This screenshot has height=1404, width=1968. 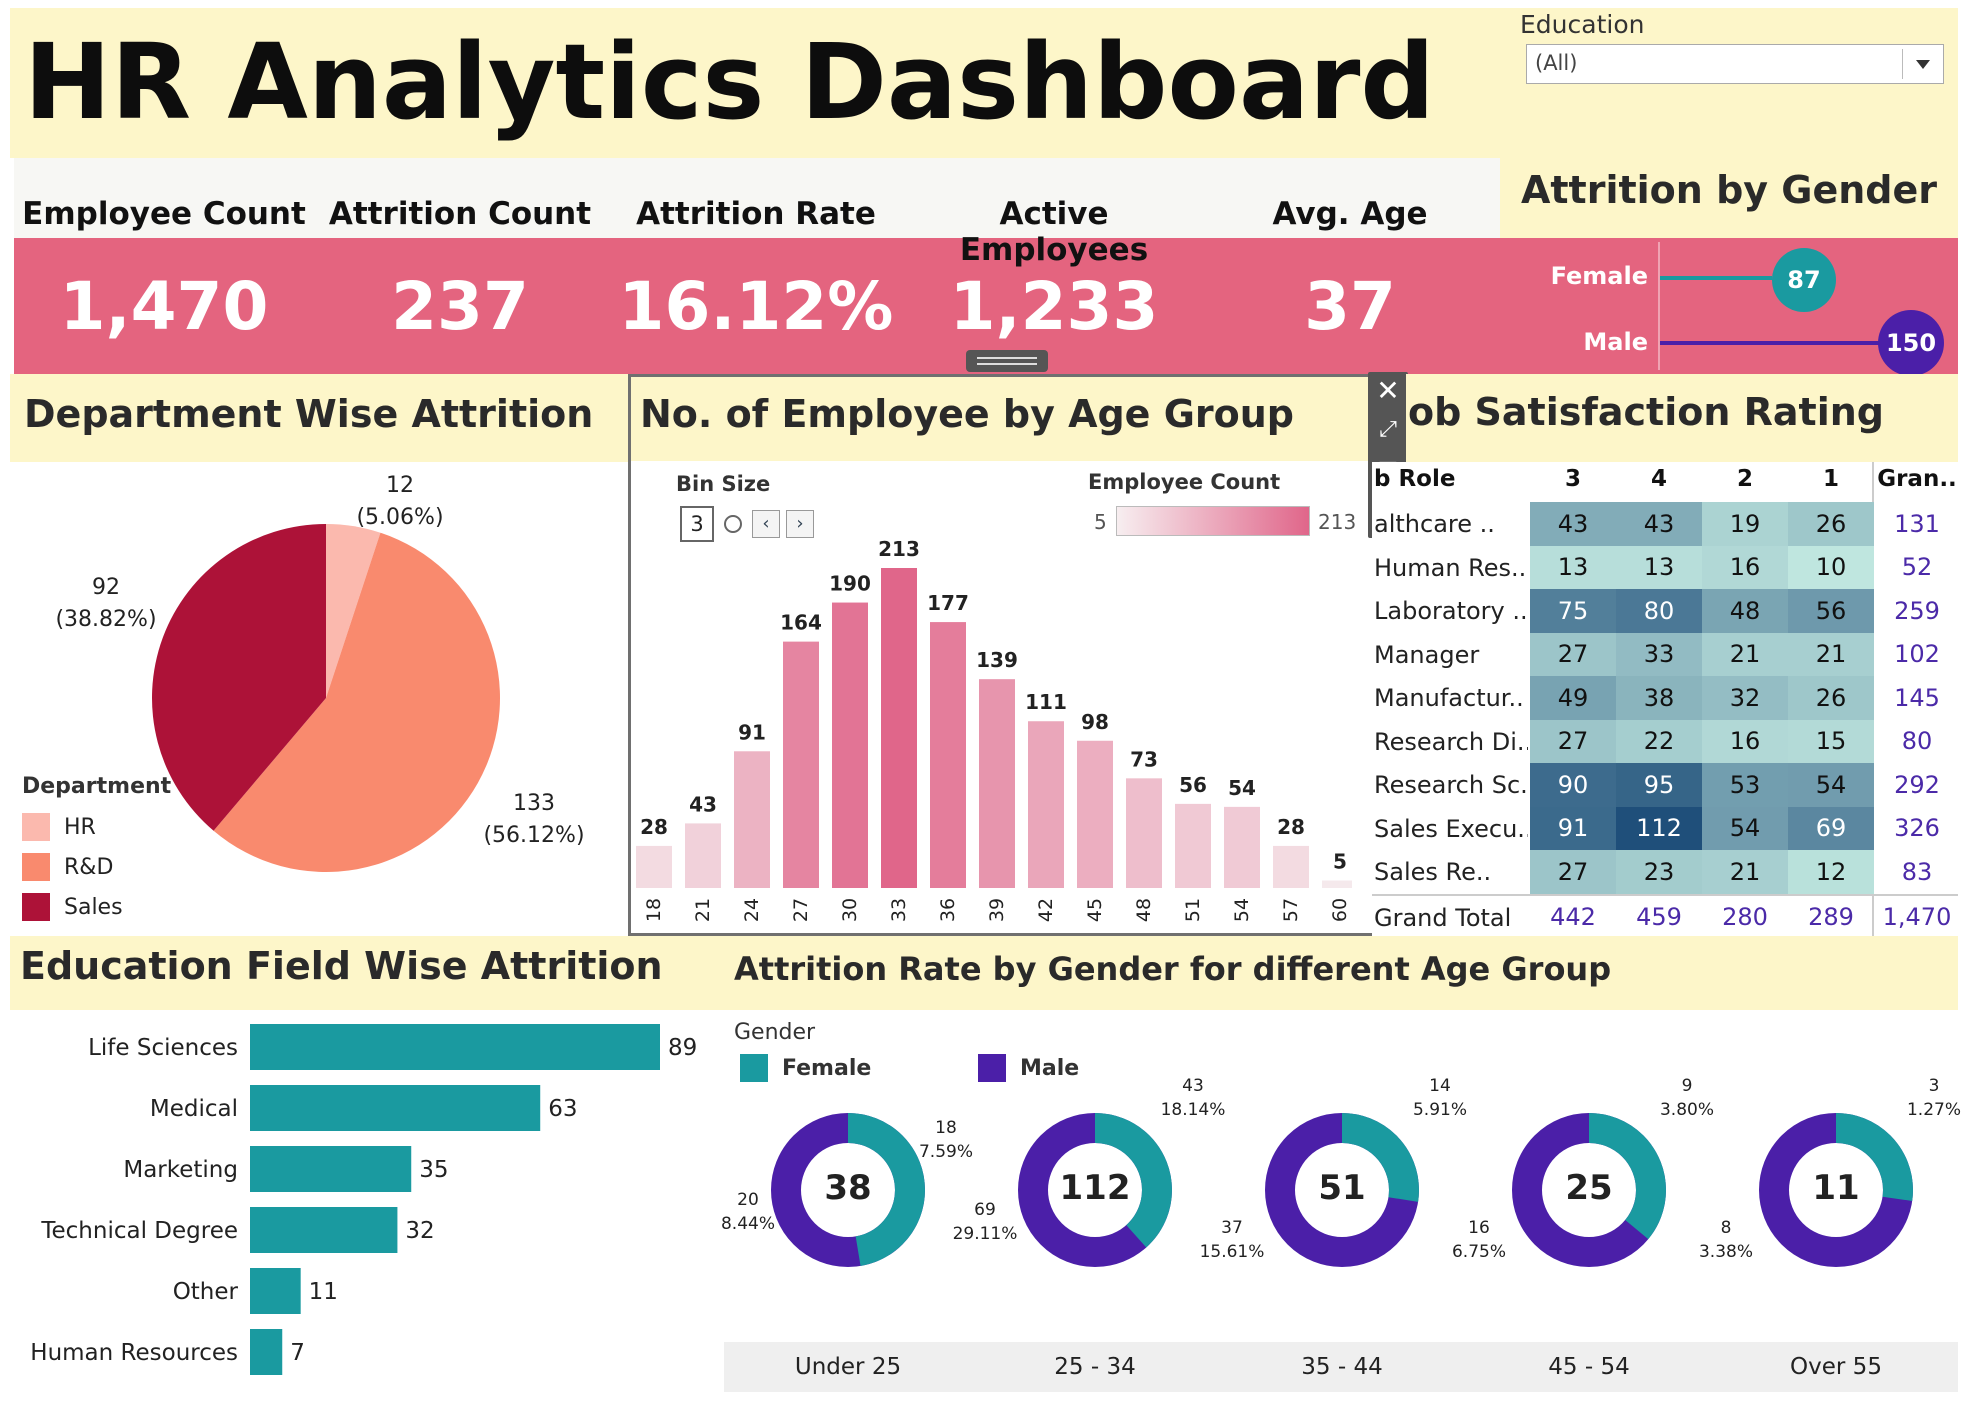 I want to click on edu-category-label: Technical Degree, so click(x=139, y=1231).